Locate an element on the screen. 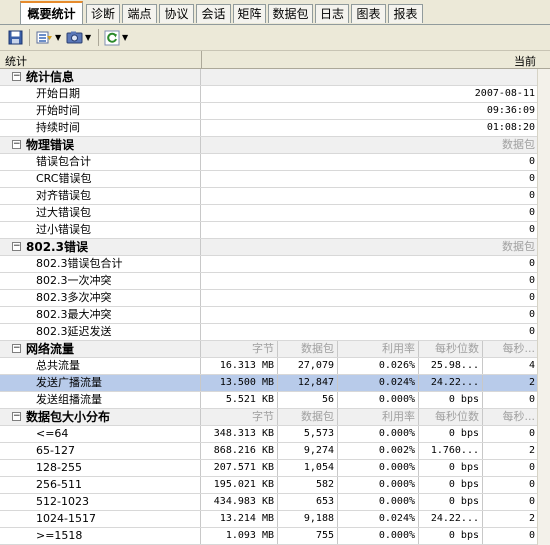 The width and height of the screenshot is (550, 545). table-row: >=1518 1.093 MB 755 0.000% 0 bps 0 is located at coordinates (275, 536).